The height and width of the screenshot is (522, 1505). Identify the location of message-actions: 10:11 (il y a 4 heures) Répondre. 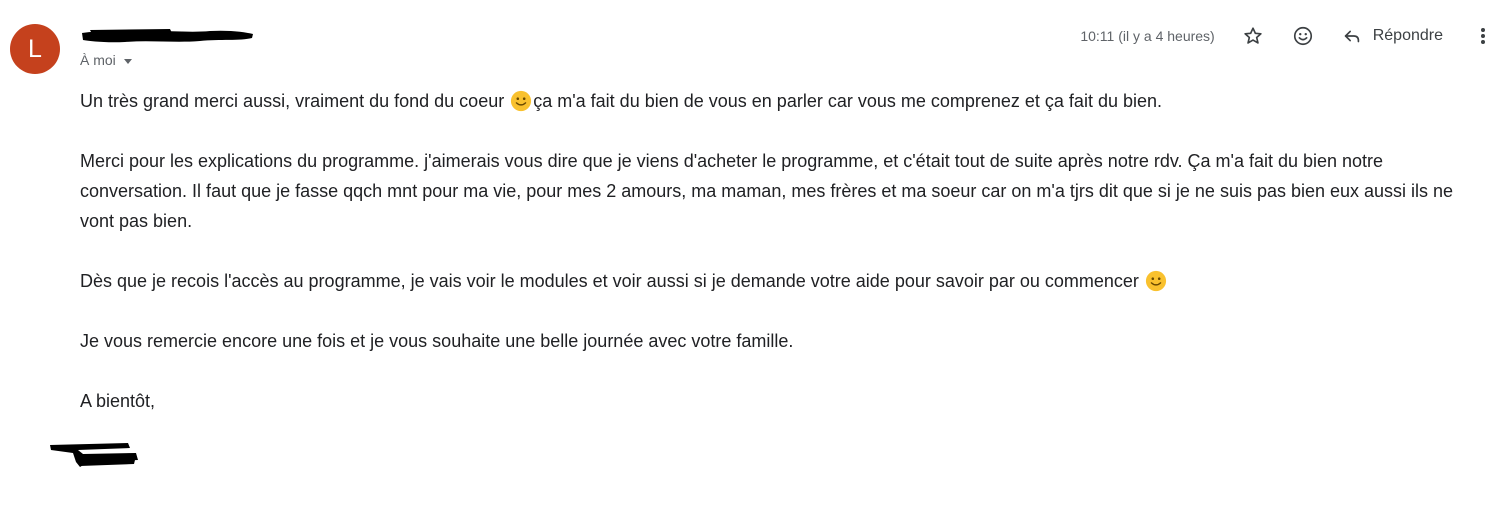
(1287, 36).